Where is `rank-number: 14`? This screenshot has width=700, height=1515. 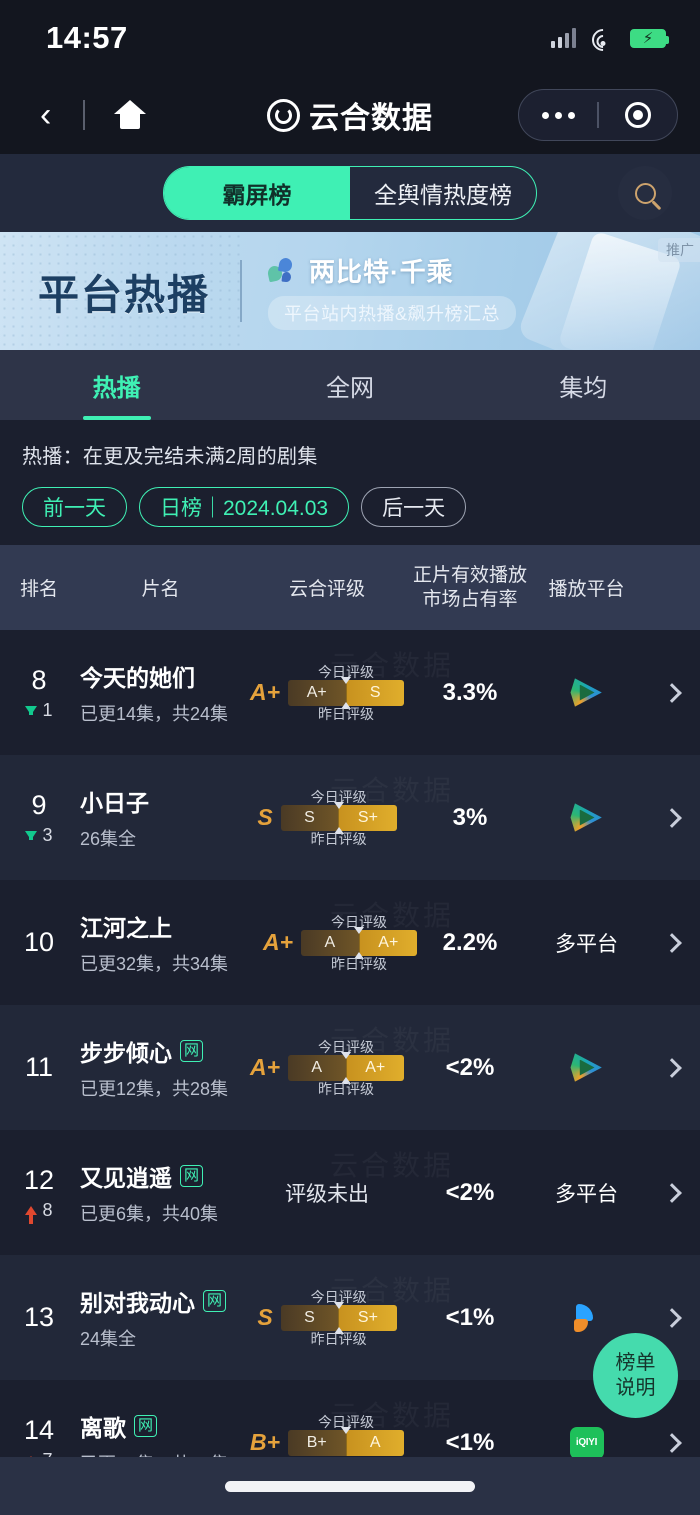
rank-number: 14 is located at coordinates (39, 1429).